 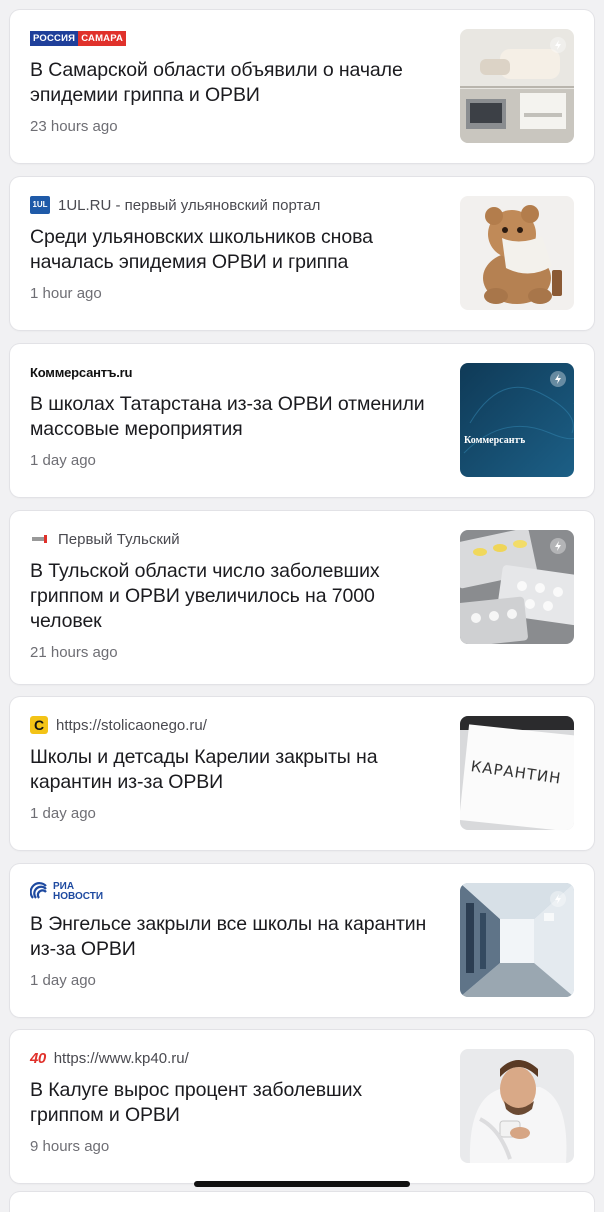 What do you see at coordinates (121, 1058) in the screenshot?
I see `source-name: https://www.kp40.ru/` at bounding box center [121, 1058].